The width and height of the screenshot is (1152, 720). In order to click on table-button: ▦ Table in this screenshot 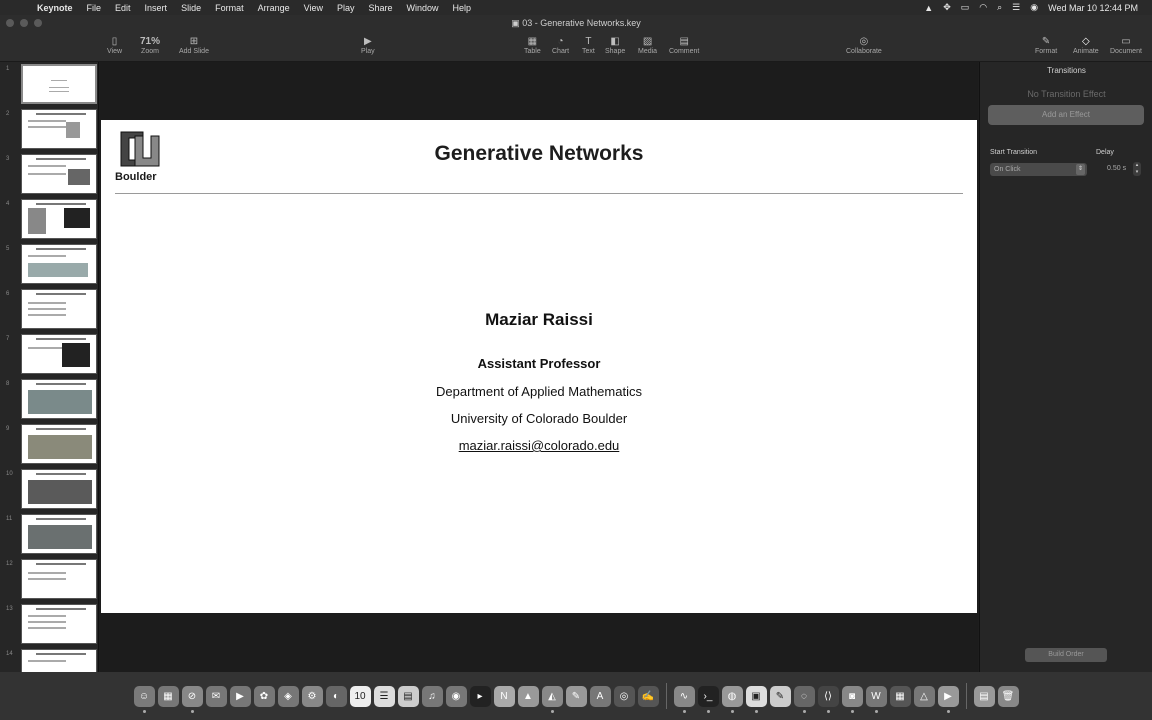, I will do `click(532, 45)`.